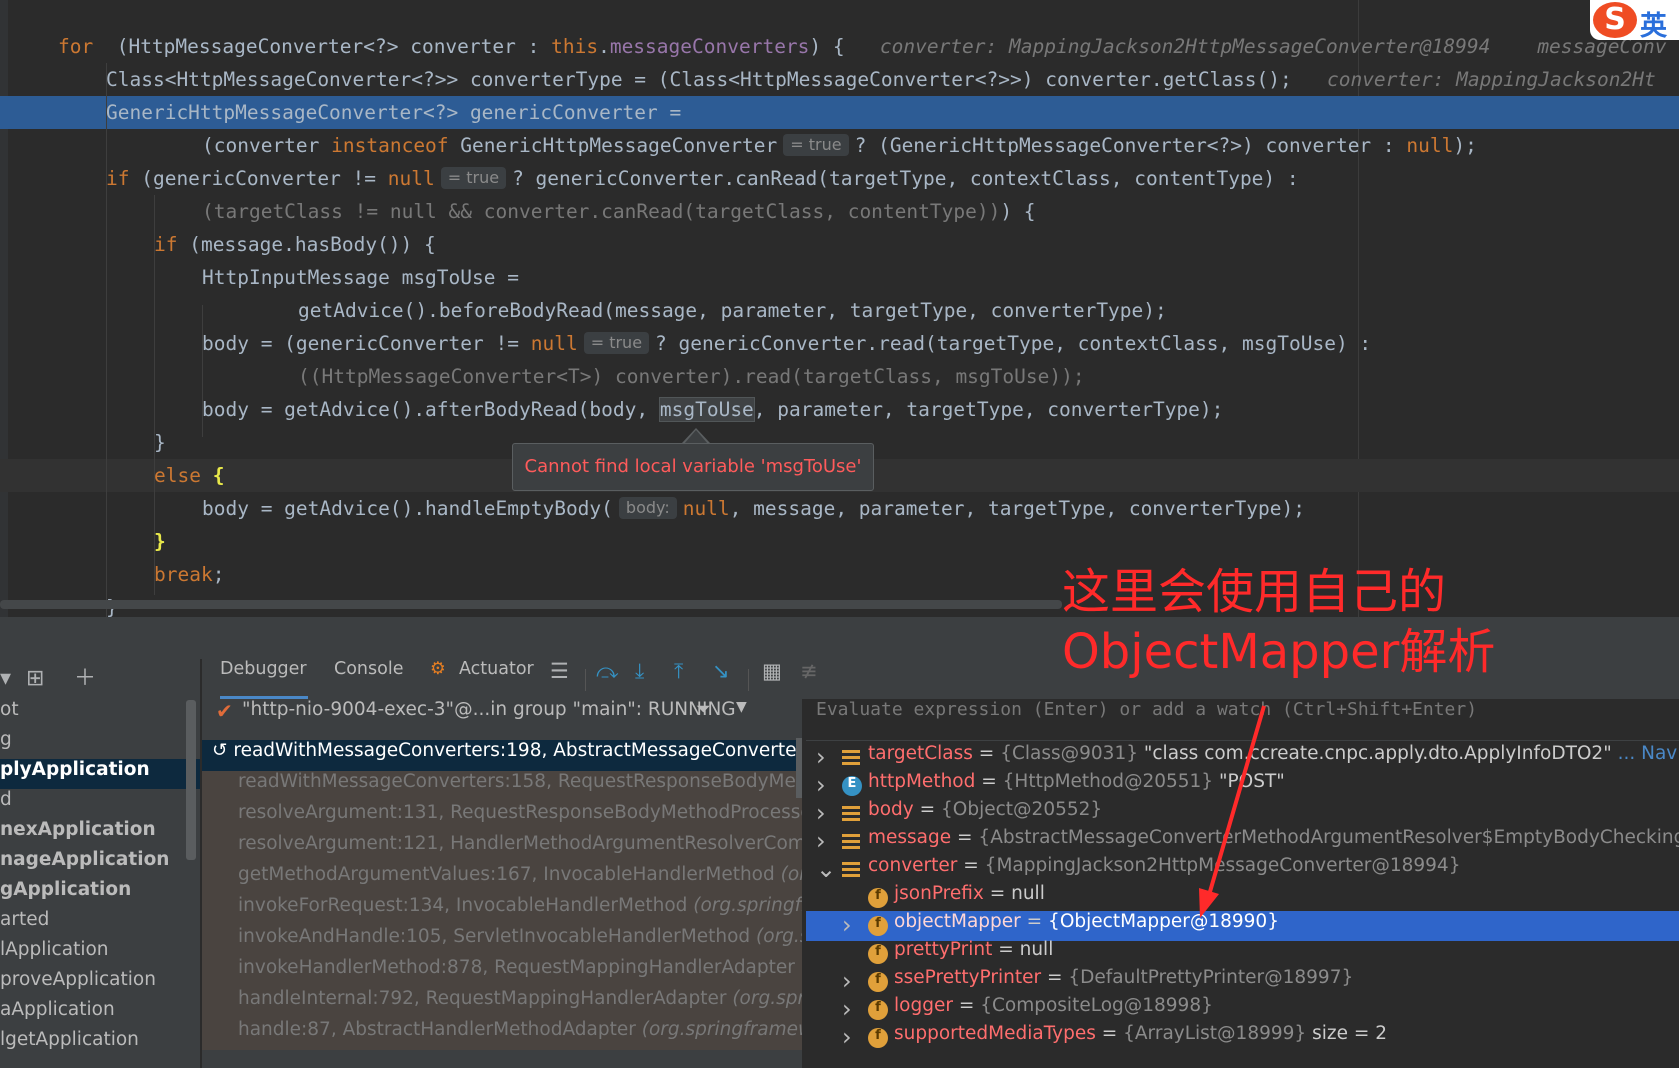 This screenshot has width=1679, height=1068. Describe the element at coordinates (721, 671) in the screenshot. I see `run-to-cursor-icon: ↘` at that location.